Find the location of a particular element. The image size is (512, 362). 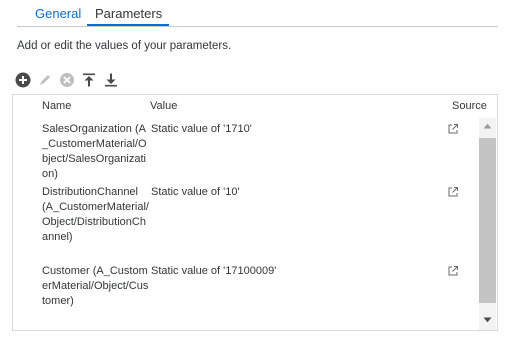

move-to-top-icon is located at coordinates (89, 80).